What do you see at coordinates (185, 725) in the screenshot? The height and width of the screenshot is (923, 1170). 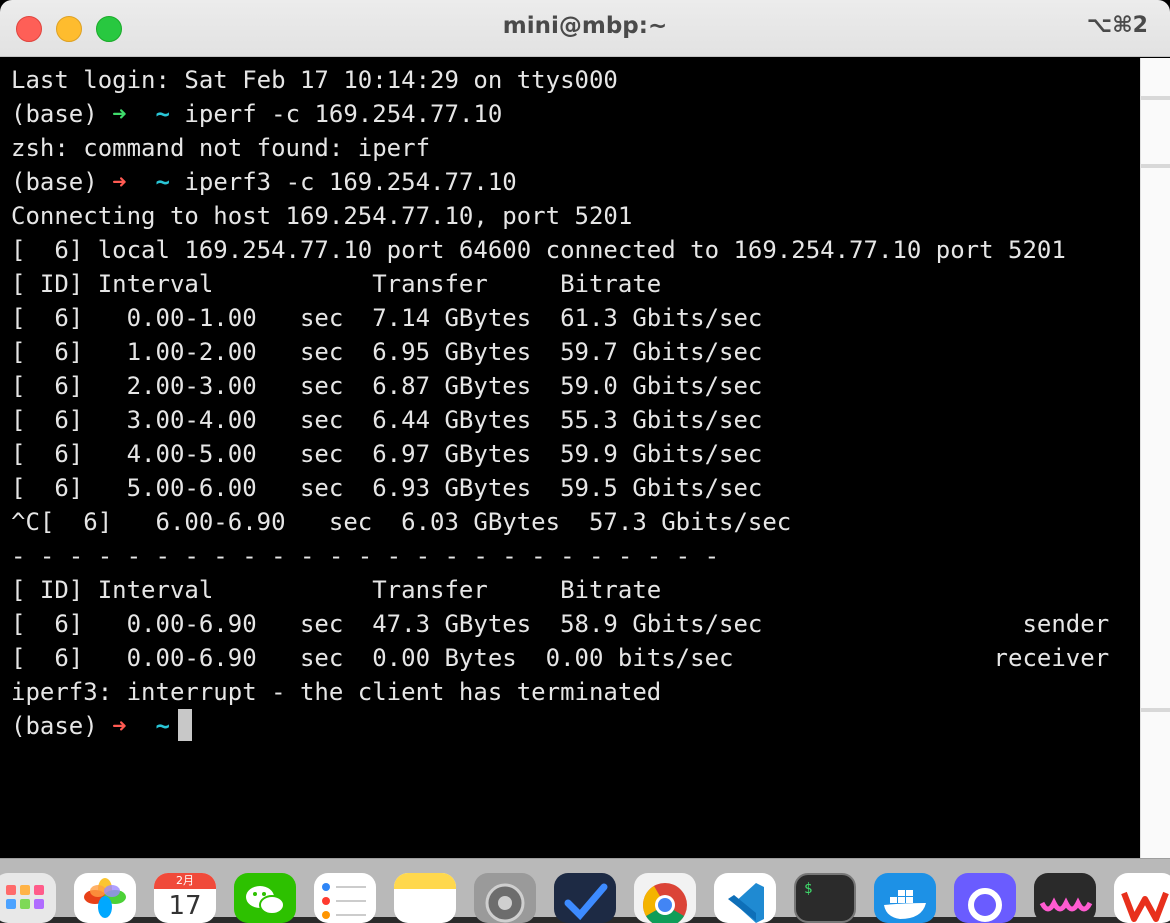 I see `text-cursor` at bounding box center [185, 725].